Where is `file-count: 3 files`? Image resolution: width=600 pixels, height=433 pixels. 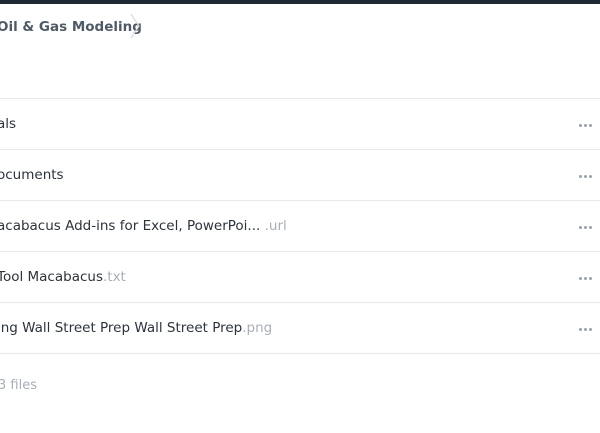
file-count: 3 files is located at coordinates (18, 385).